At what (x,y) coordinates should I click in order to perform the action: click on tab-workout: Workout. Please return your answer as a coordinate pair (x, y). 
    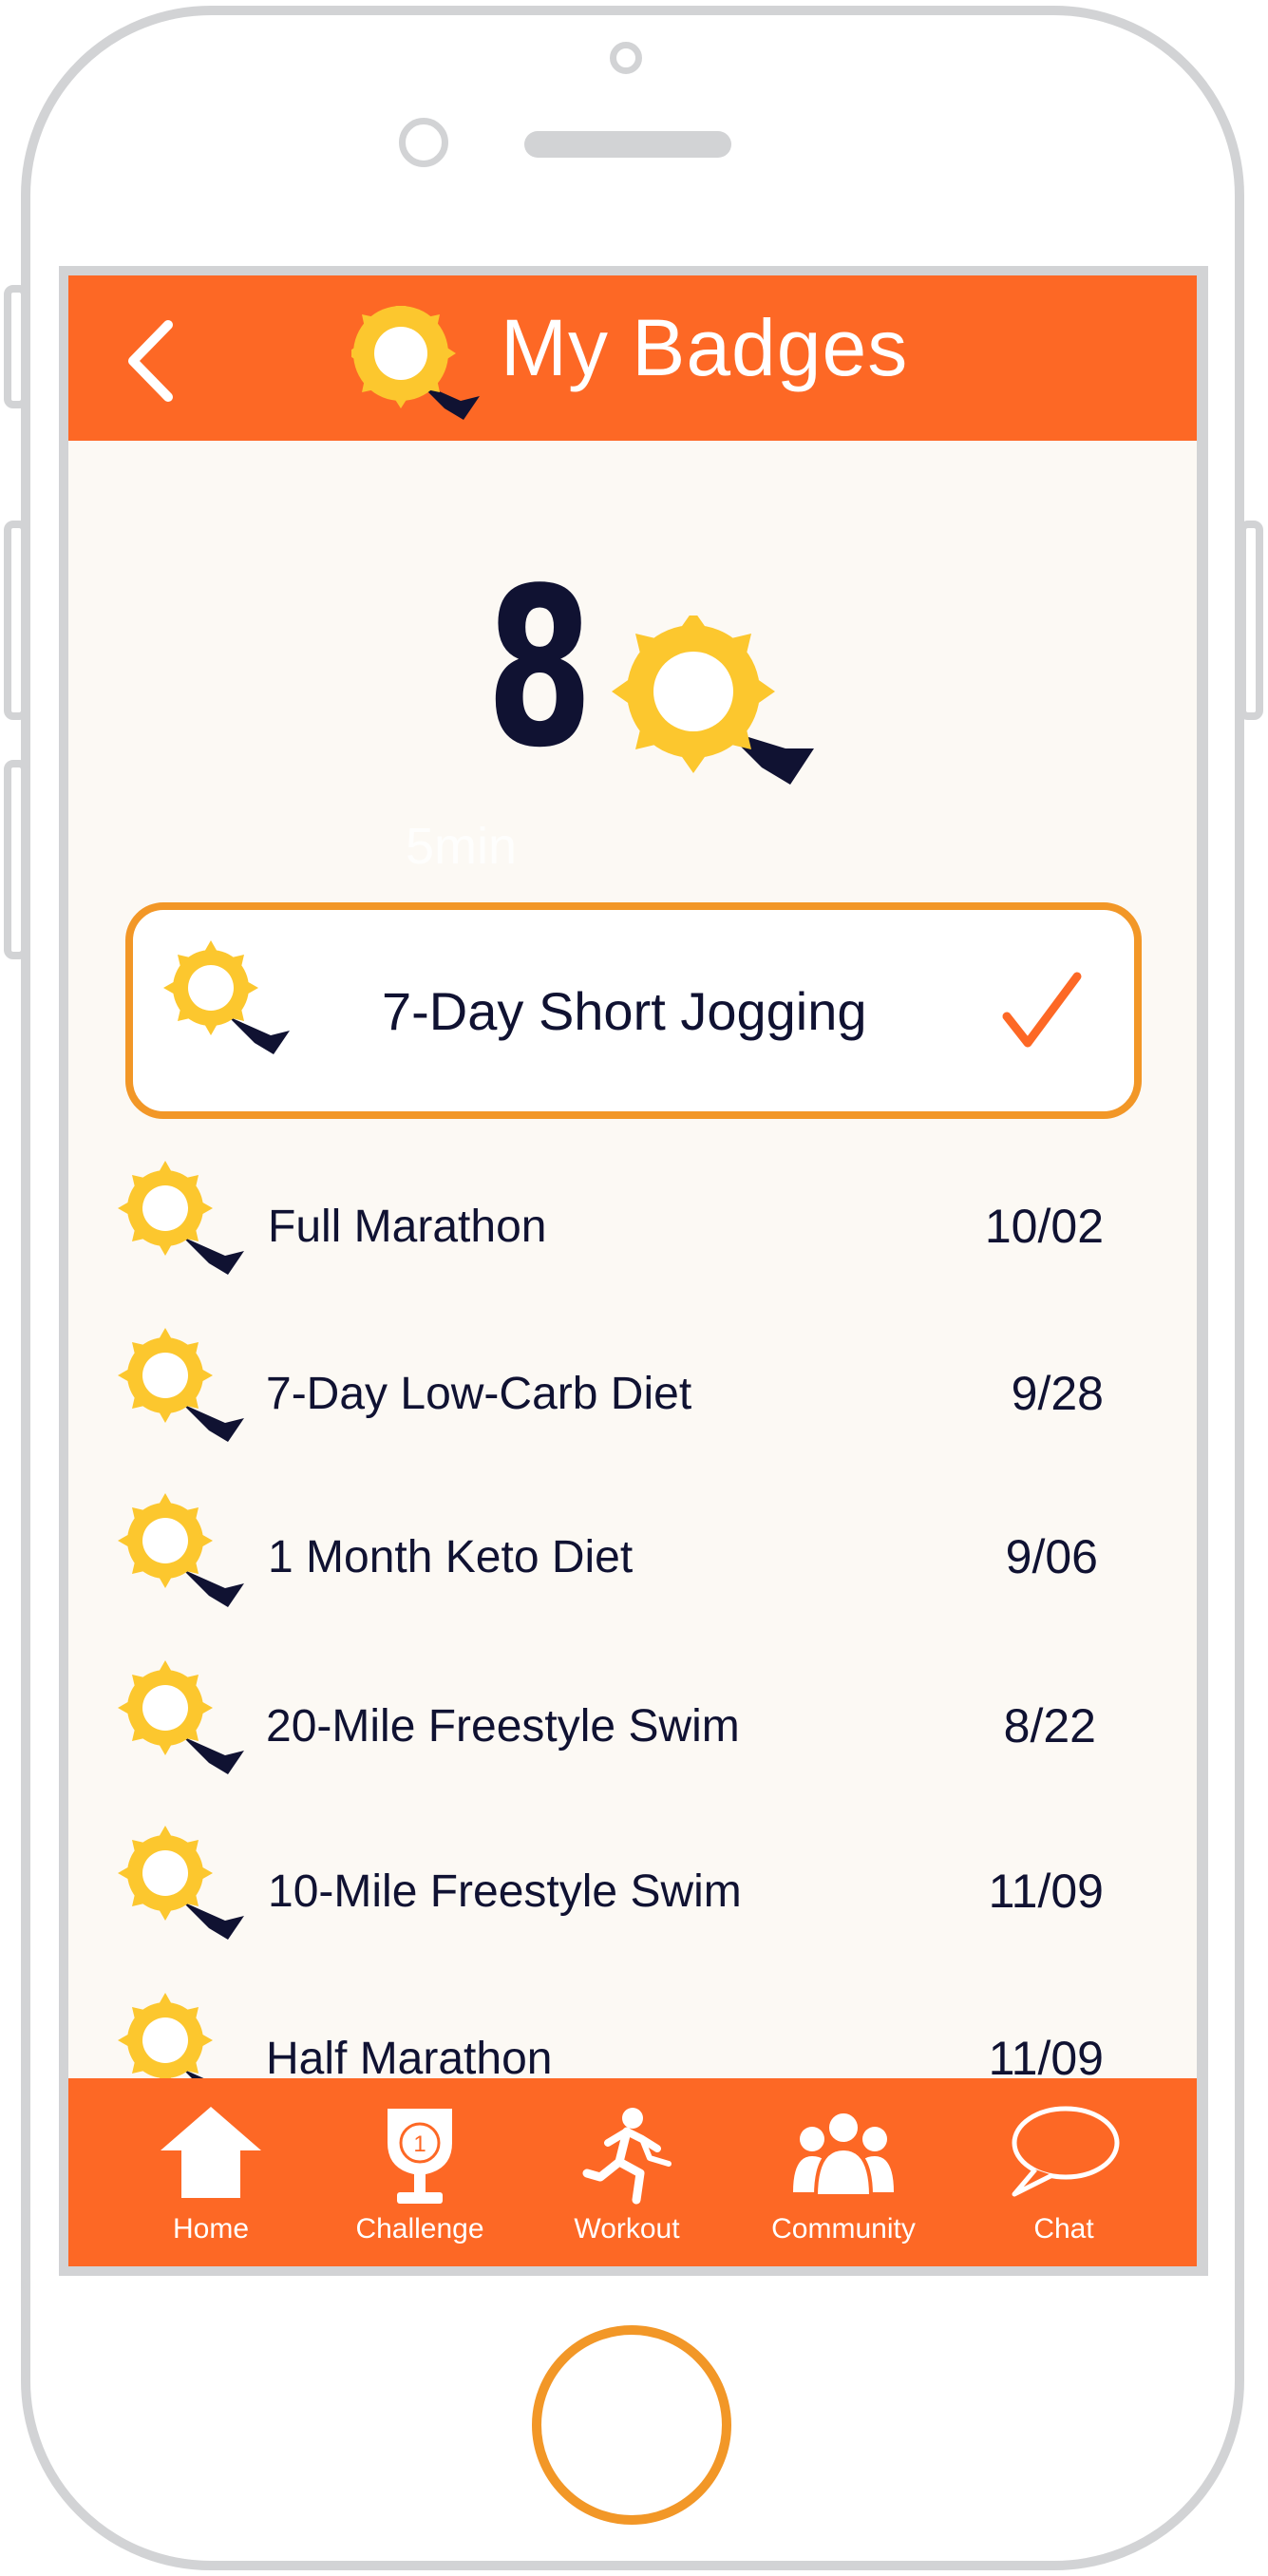
    Looking at the image, I should click on (627, 2172).